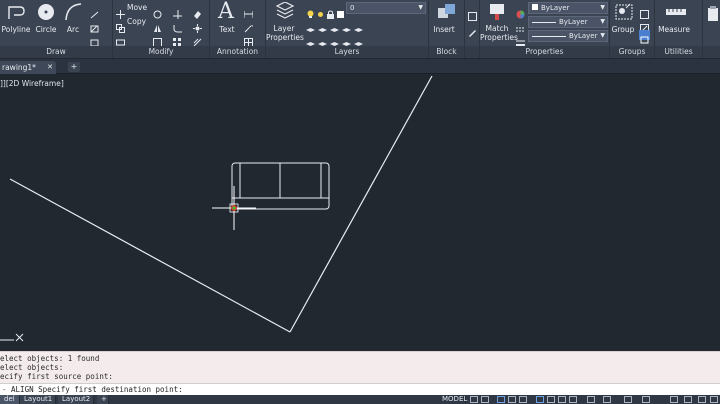 This screenshot has width=720, height=404. What do you see at coordinates (10, 399) in the screenshot?
I see `tab-model: del` at bounding box center [10, 399].